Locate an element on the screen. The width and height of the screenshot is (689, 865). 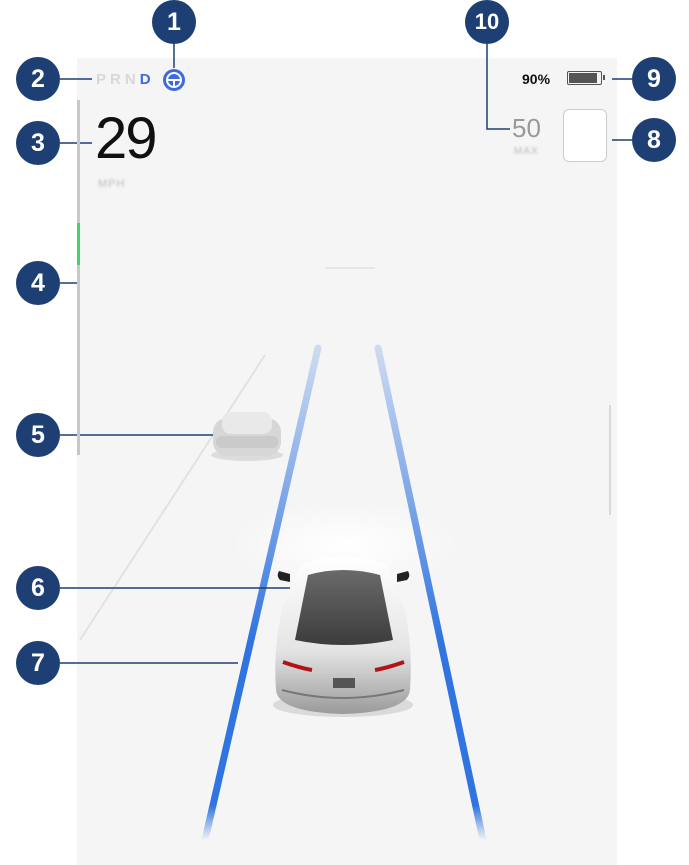
battery-icon is located at coordinates (586, 78).